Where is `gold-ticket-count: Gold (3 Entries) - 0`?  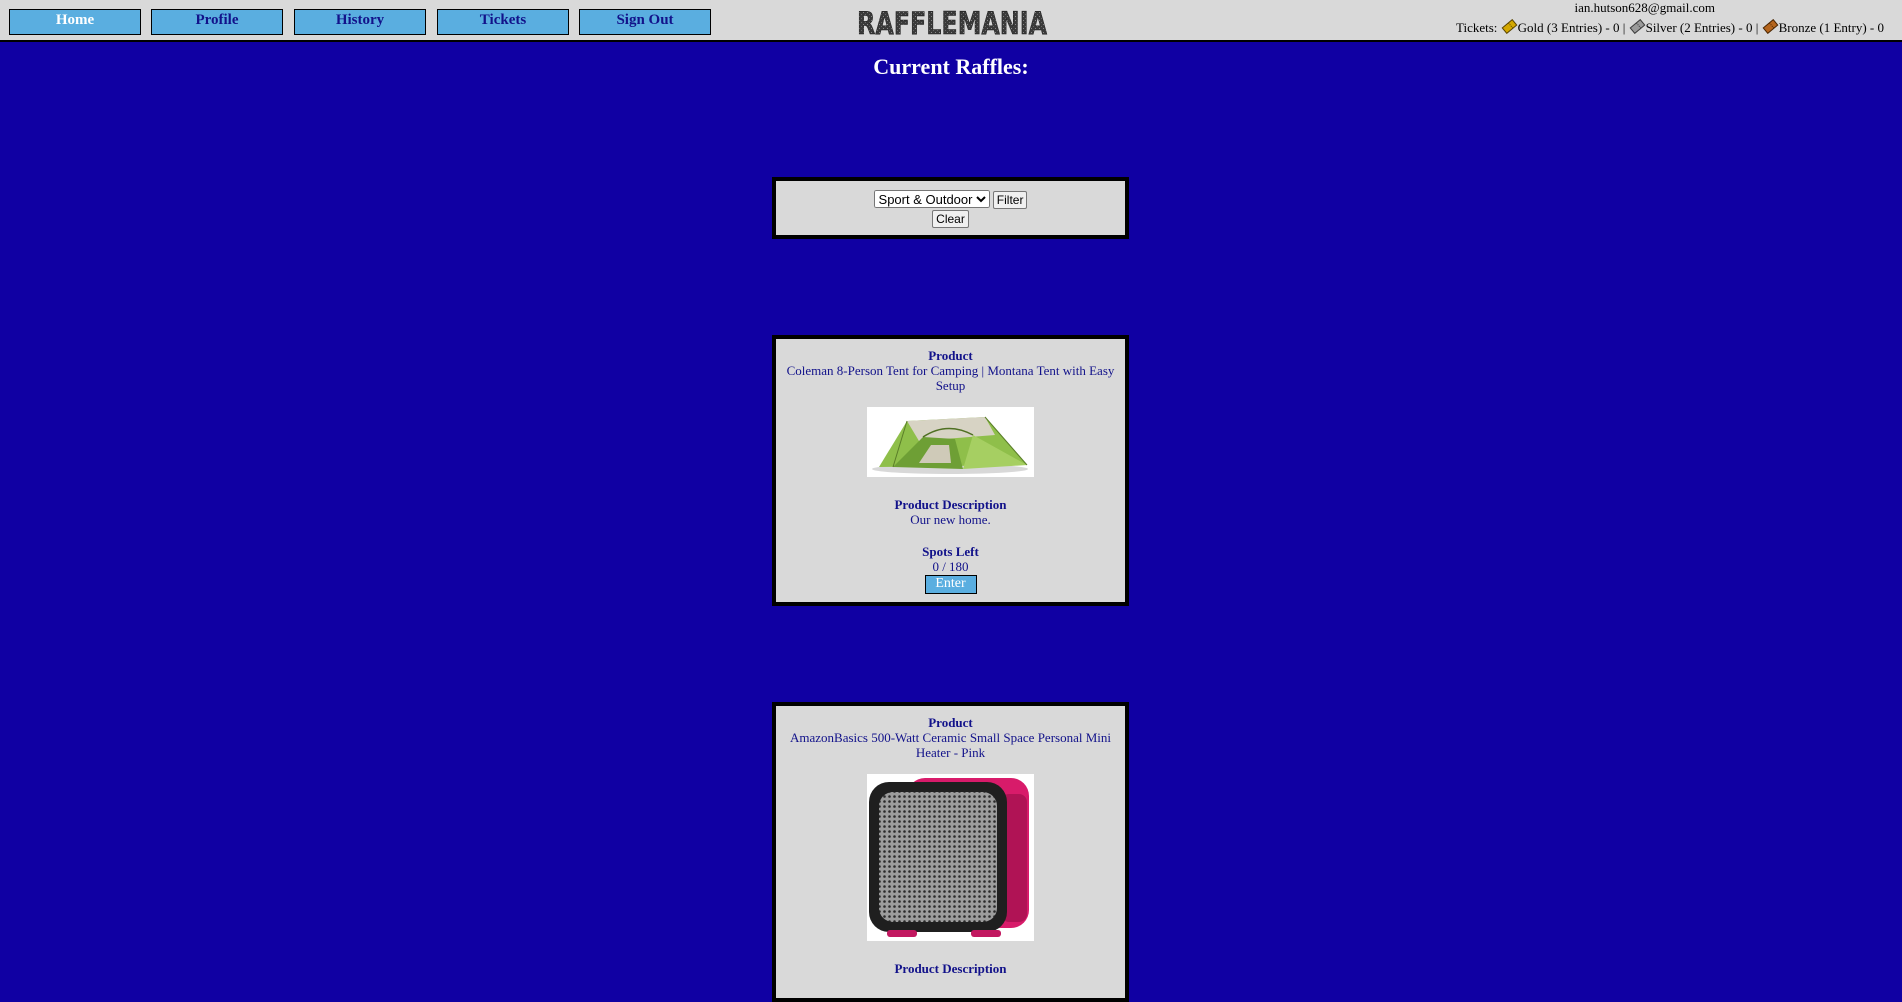 gold-ticket-count: Gold (3 Entries) - 0 is located at coordinates (1568, 27).